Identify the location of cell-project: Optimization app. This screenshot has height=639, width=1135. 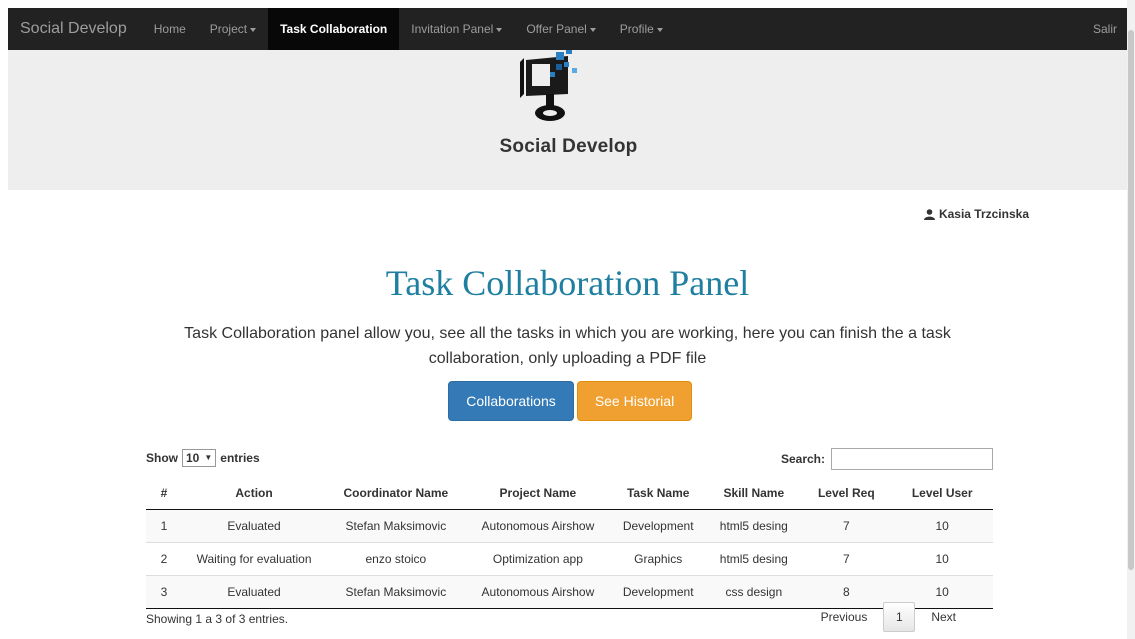
(538, 559).